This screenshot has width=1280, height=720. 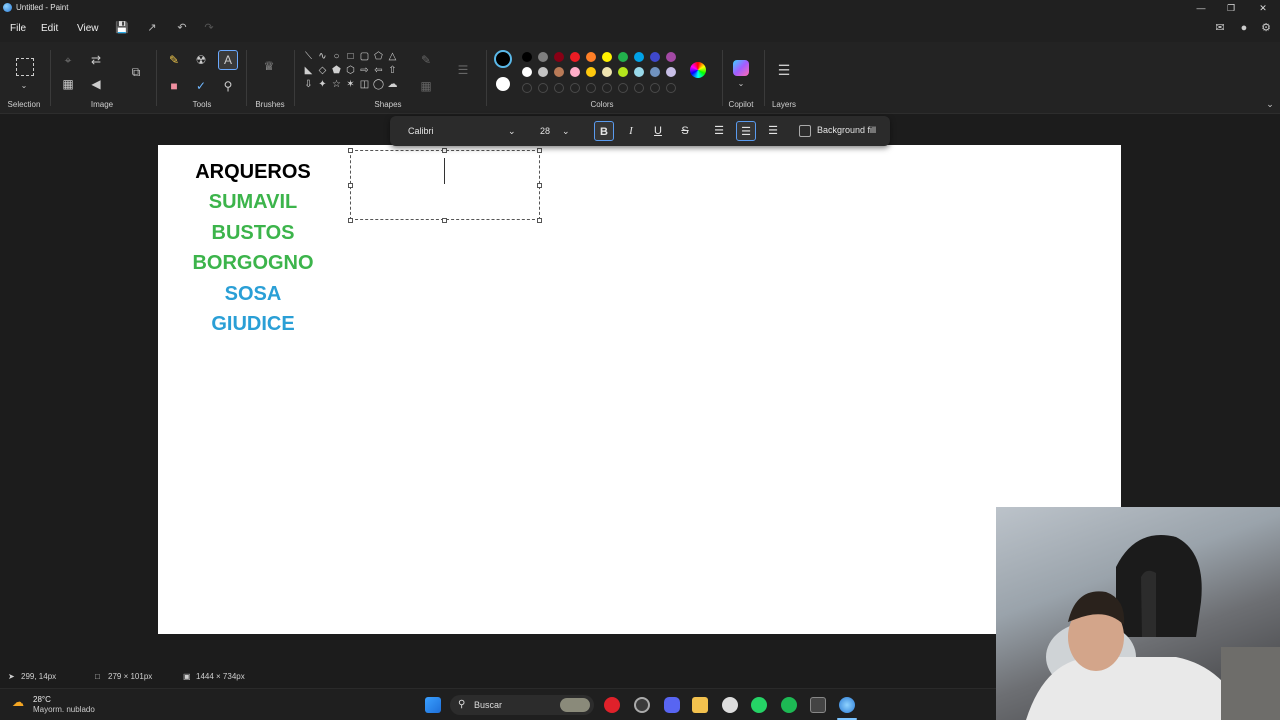 I want to click on windows-start-icon, so click(x=433, y=705).